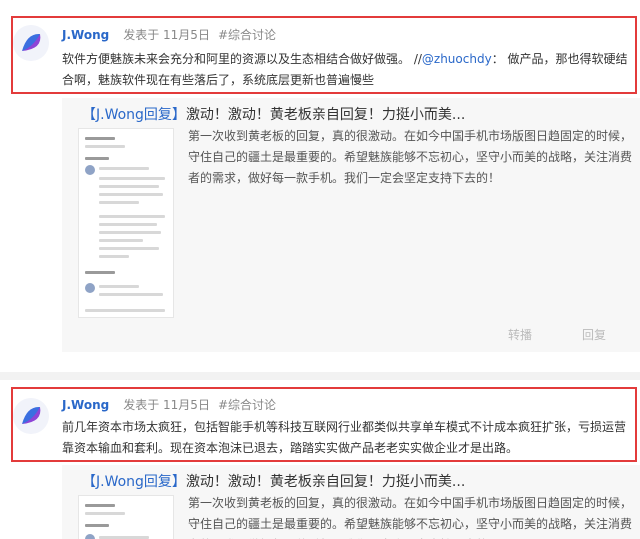 Image resolution: width=640 pixels, height=539 pixels. Describe the element at coordinates (457, 59) in the screenshot. I see `mention-link: @zhuochdy` at that location.